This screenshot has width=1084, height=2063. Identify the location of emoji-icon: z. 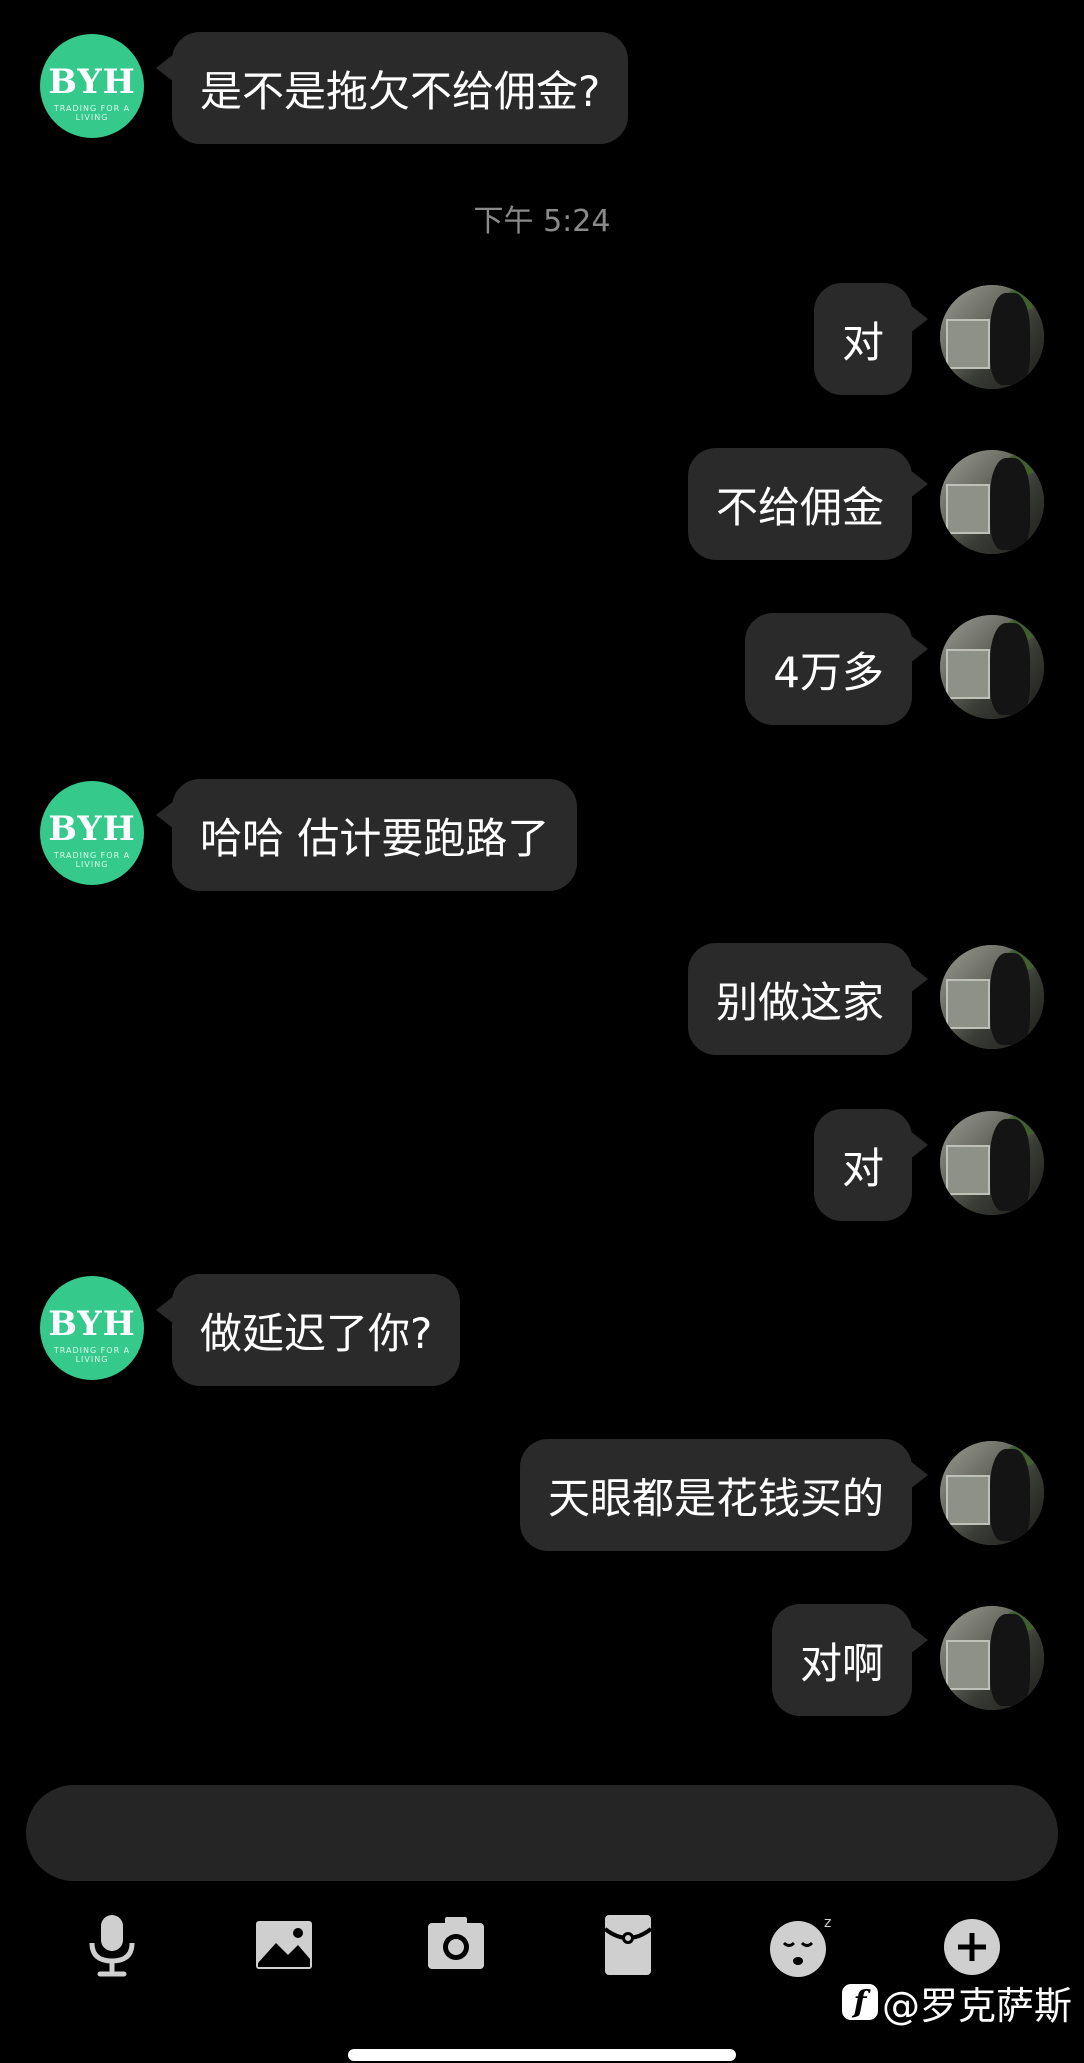
(800, 1945).